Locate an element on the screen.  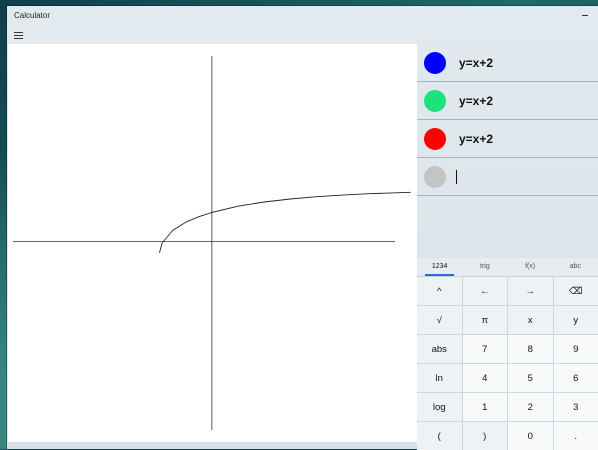
minimize-button is located at coordinates (585, 15).